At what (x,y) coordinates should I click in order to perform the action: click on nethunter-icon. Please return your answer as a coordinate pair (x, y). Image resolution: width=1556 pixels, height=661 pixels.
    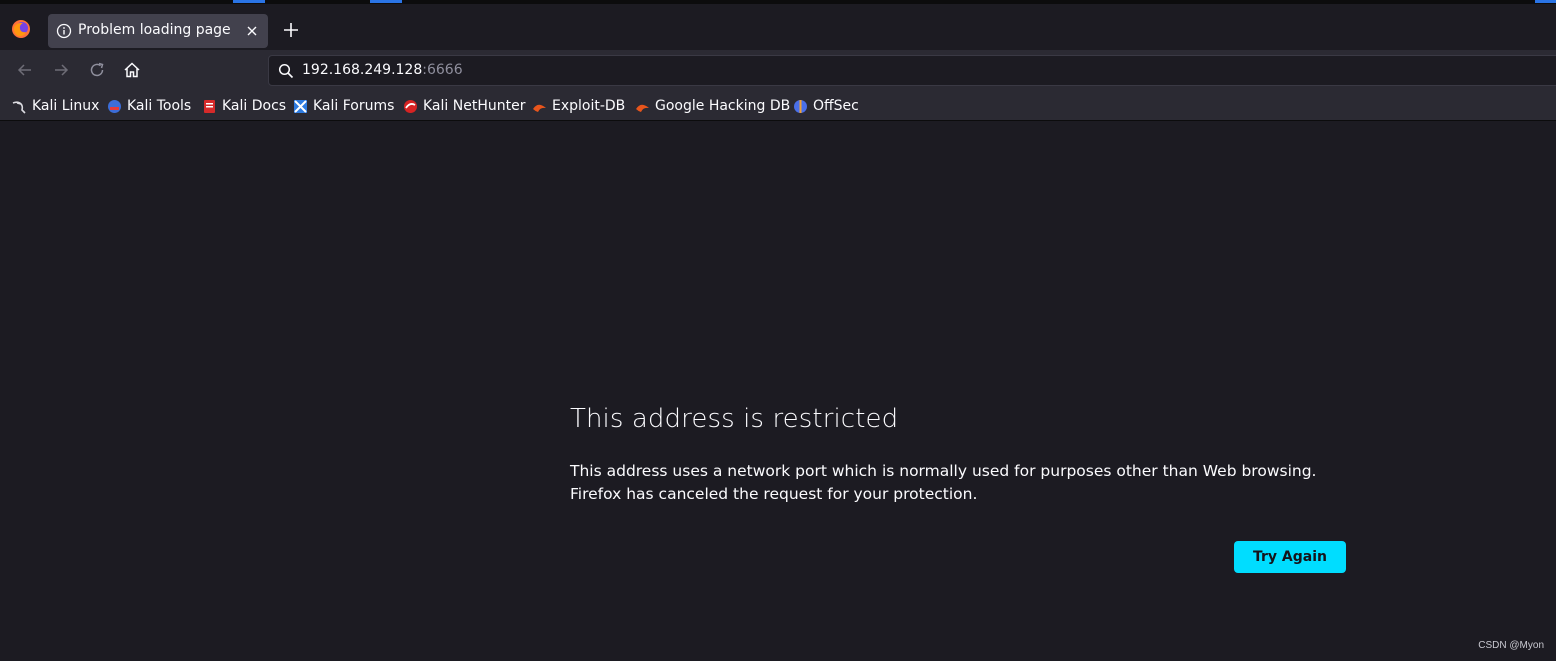
    Looking at the image, I should click on (410, 106).